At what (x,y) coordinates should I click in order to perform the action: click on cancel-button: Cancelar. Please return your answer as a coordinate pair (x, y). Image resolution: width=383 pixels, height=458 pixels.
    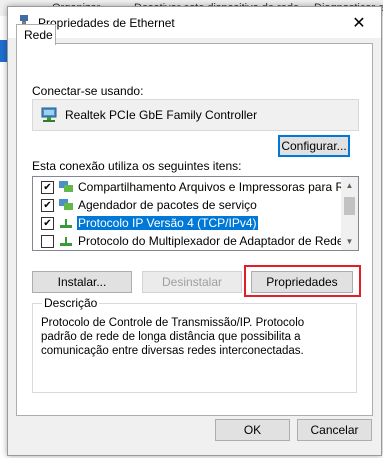
    Looking at the image, I should click on (334, 430).